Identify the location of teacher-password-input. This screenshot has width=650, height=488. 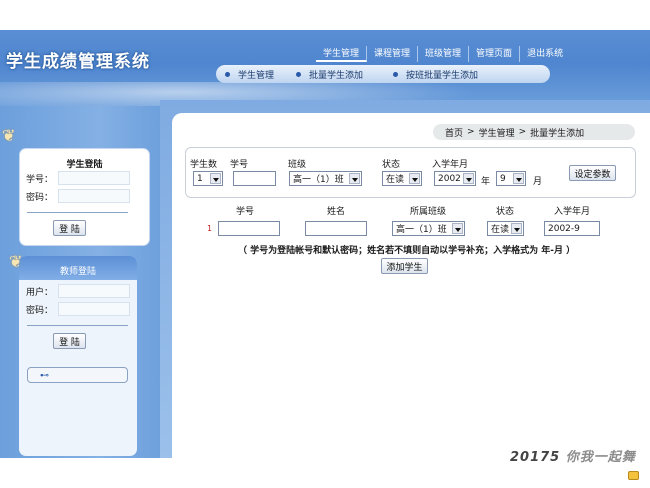
(94, 309).